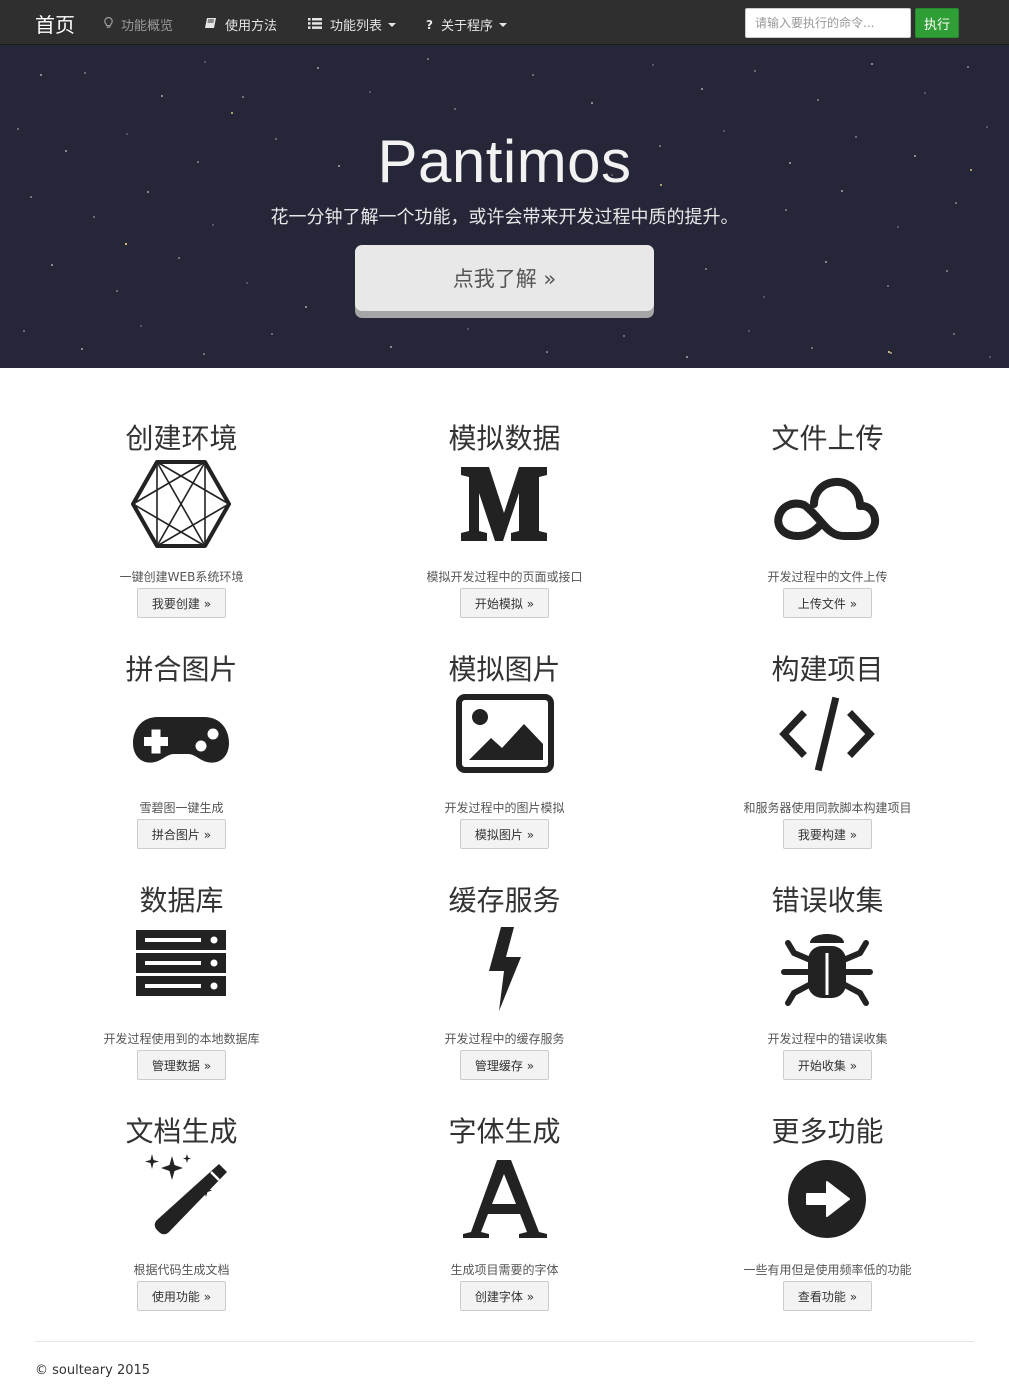  What do you see at coordinates (827, 504) in the screenshot?
I see `cloud-icon` at bounding box center [827, 504].